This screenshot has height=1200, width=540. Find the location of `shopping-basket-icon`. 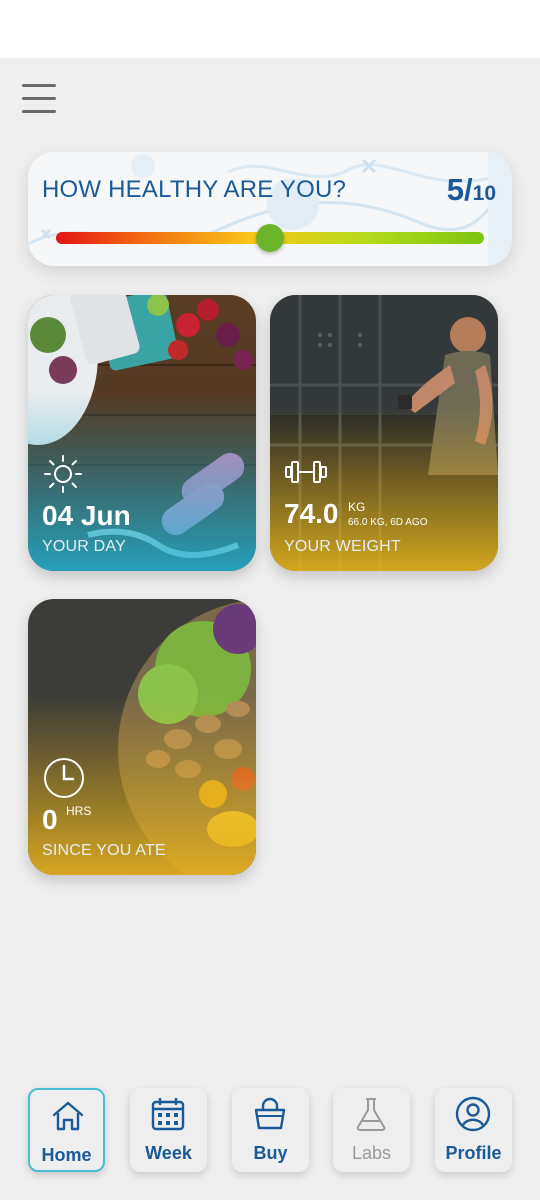

shopping-basket-icon is located at coordinates (270, 1113).